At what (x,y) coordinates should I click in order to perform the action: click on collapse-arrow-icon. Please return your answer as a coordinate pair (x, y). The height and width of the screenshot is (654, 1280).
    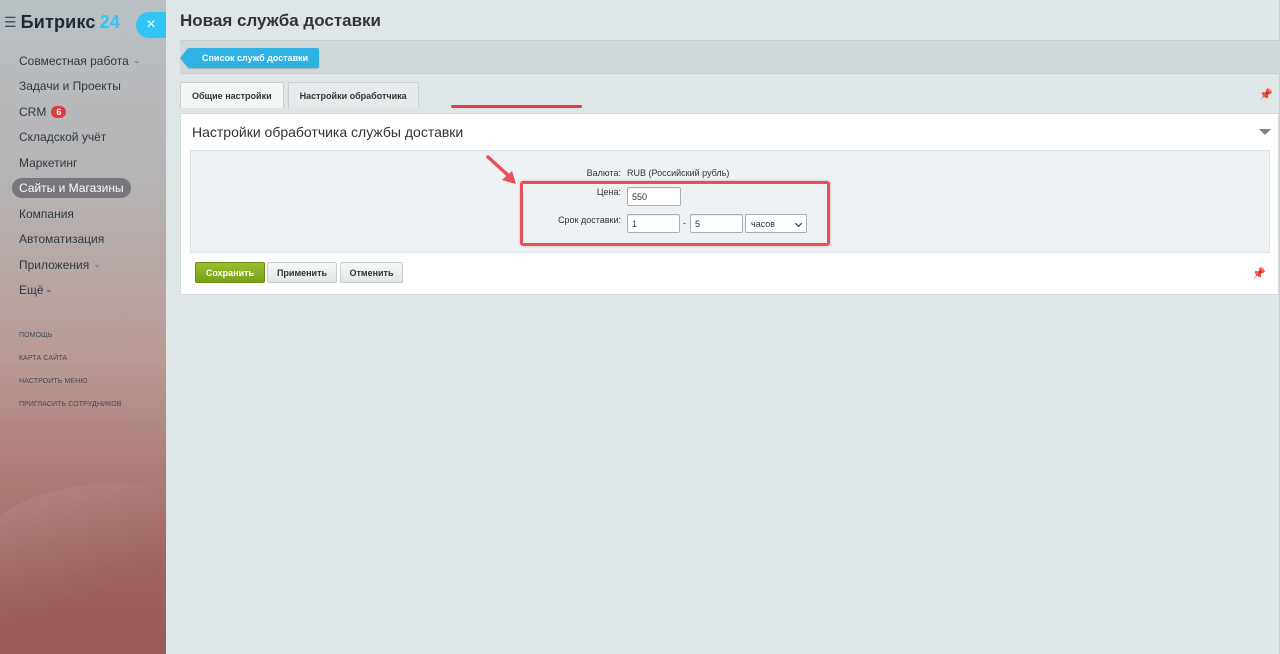
    Looking at the image, I should click on (1265, 132).